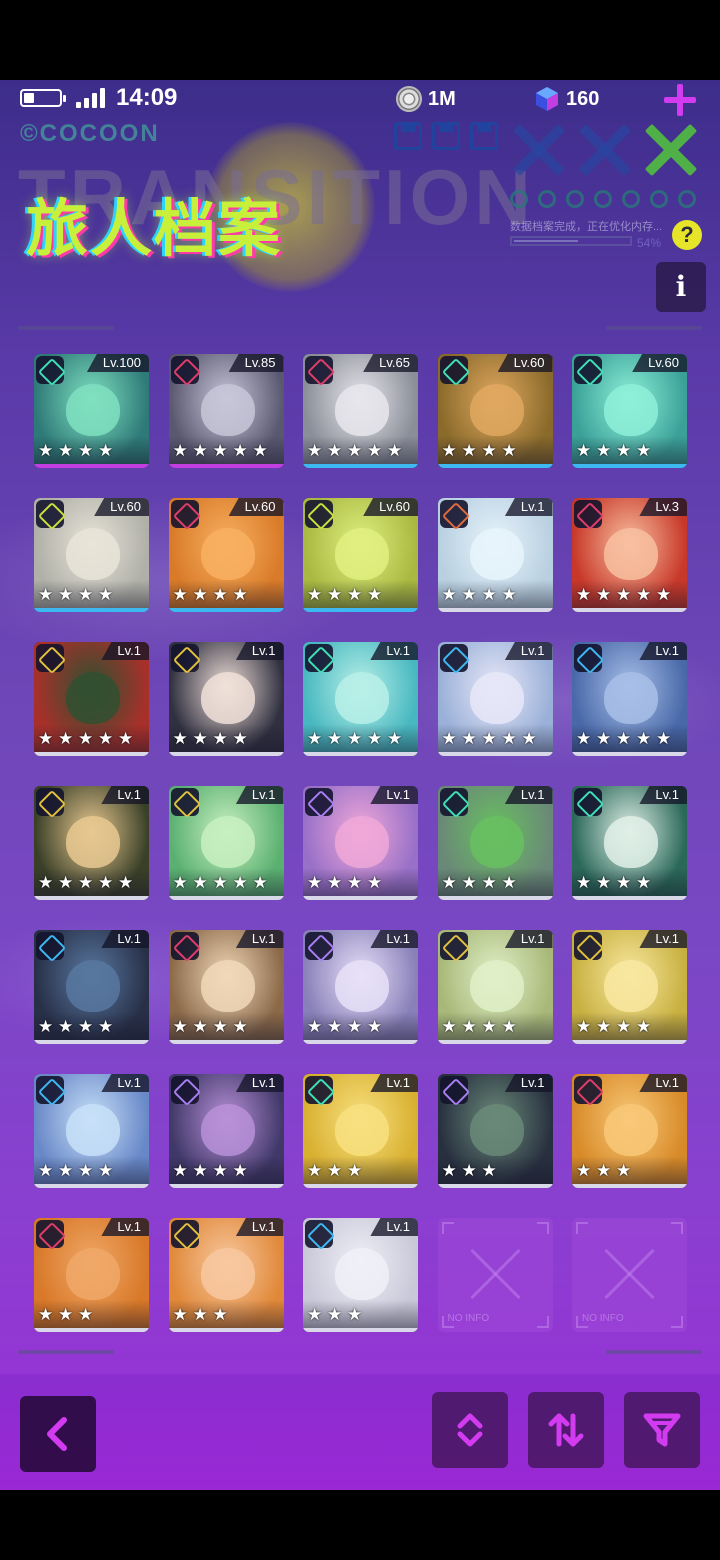 The width and height of the screenshot is (720, 1560). What do you see at coordinates (360, 411) in the screenshot?
I see `character-card: Lv.65 ★ ★ ★ ★ ★` at bounding box center [360, 411].